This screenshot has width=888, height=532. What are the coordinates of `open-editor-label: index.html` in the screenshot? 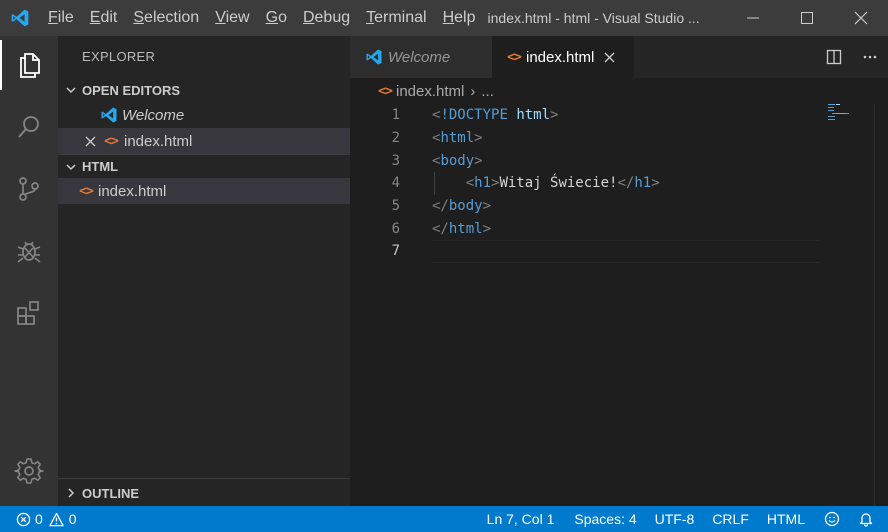 It's located at (158, 141).